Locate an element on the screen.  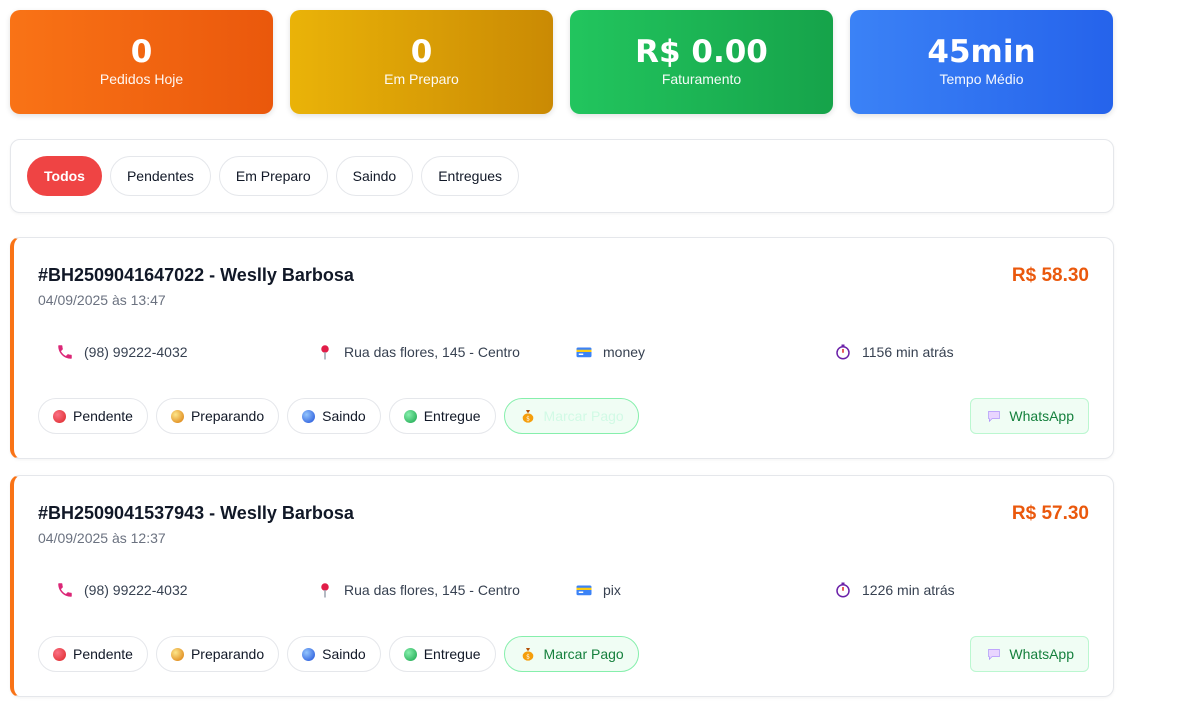
order-date: 04/09/2025 às 13:47 is located at coordinates (102, 300).